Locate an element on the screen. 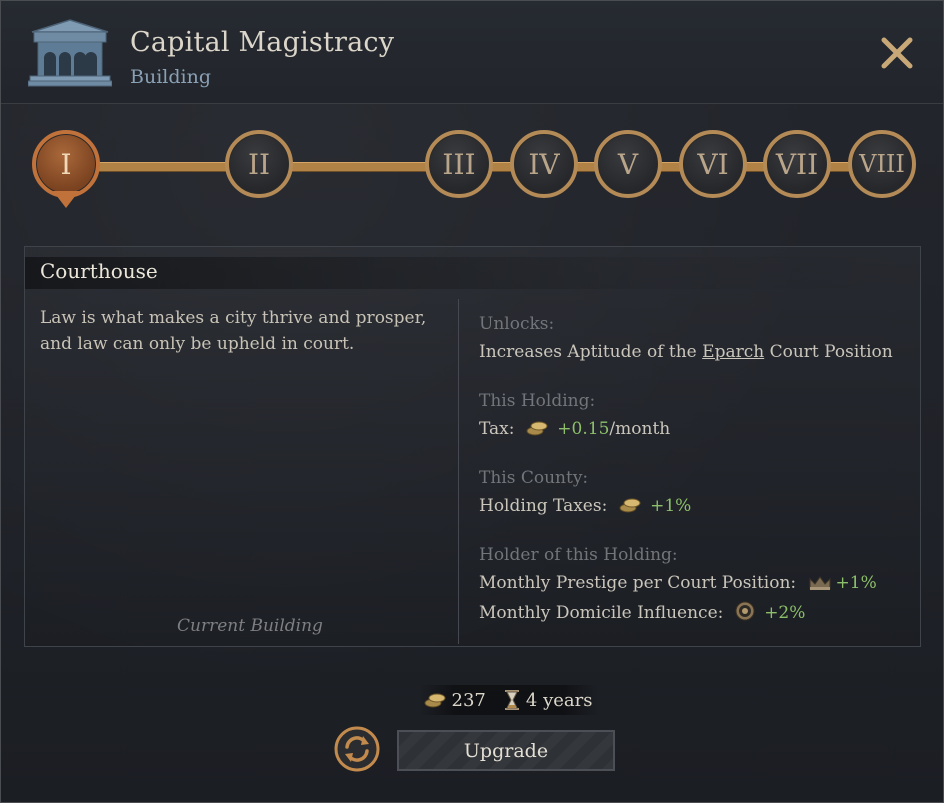 The image size is (944, 803). effect-group-title: Holder of this Holding: is located at coordinates (578, 555).